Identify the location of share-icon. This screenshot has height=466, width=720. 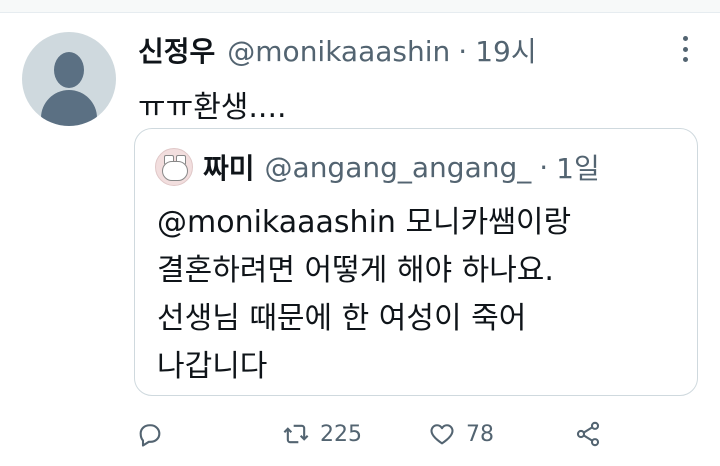
(588, 434).